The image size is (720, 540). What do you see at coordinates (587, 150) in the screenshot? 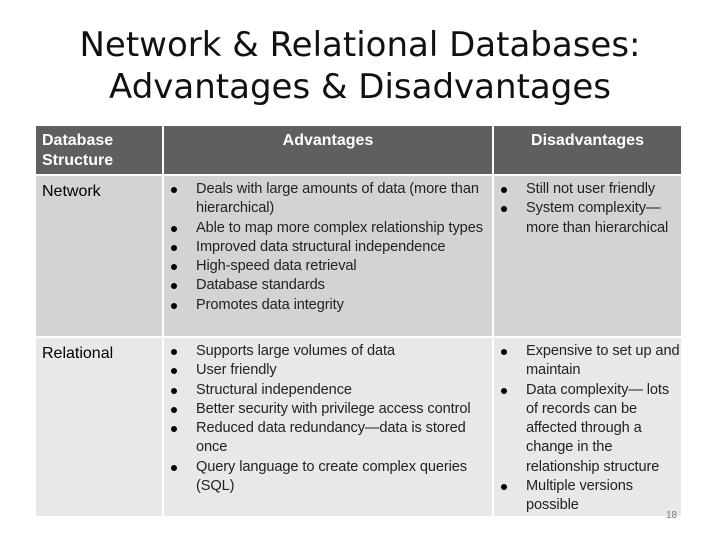
I see `header-disadvantages: Disadvantages` at bounding box center [587, 150].